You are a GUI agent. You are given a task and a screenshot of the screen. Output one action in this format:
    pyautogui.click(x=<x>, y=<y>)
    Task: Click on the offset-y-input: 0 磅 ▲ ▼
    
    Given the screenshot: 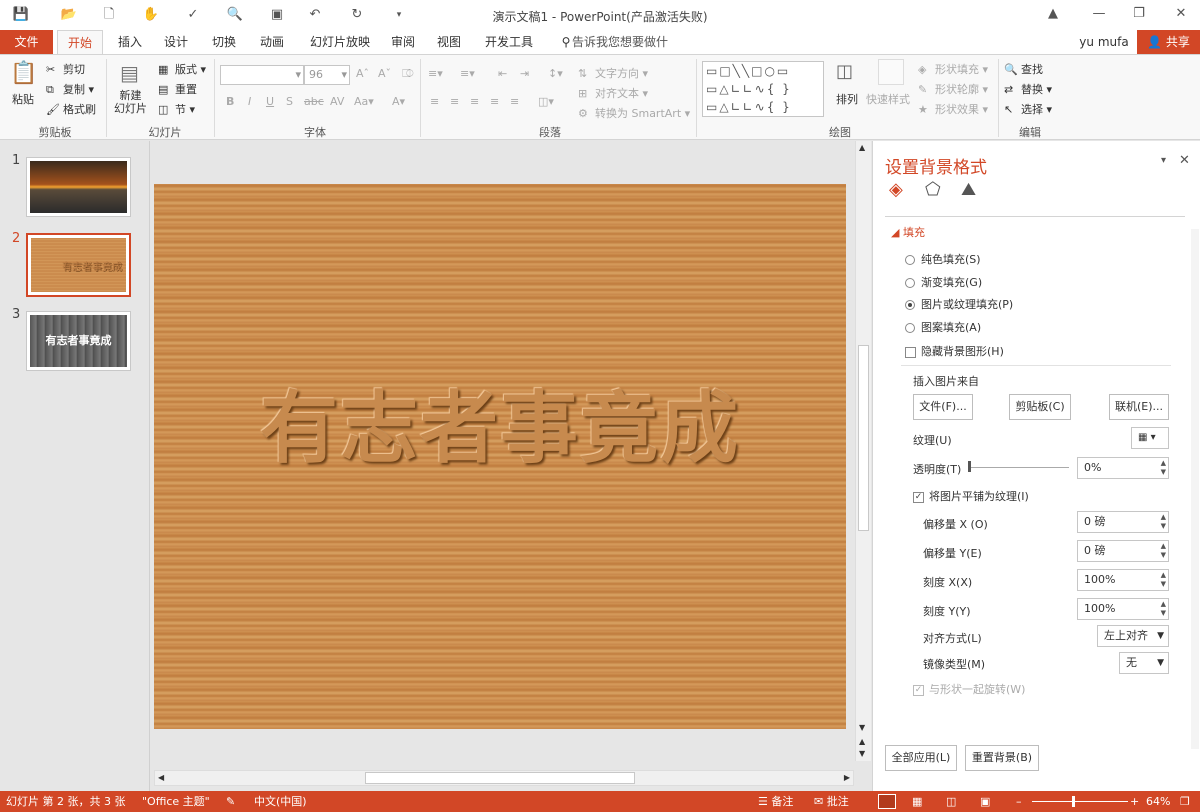 What is the action you would take?
    pyautogui.click(x=1123, y=551)
    